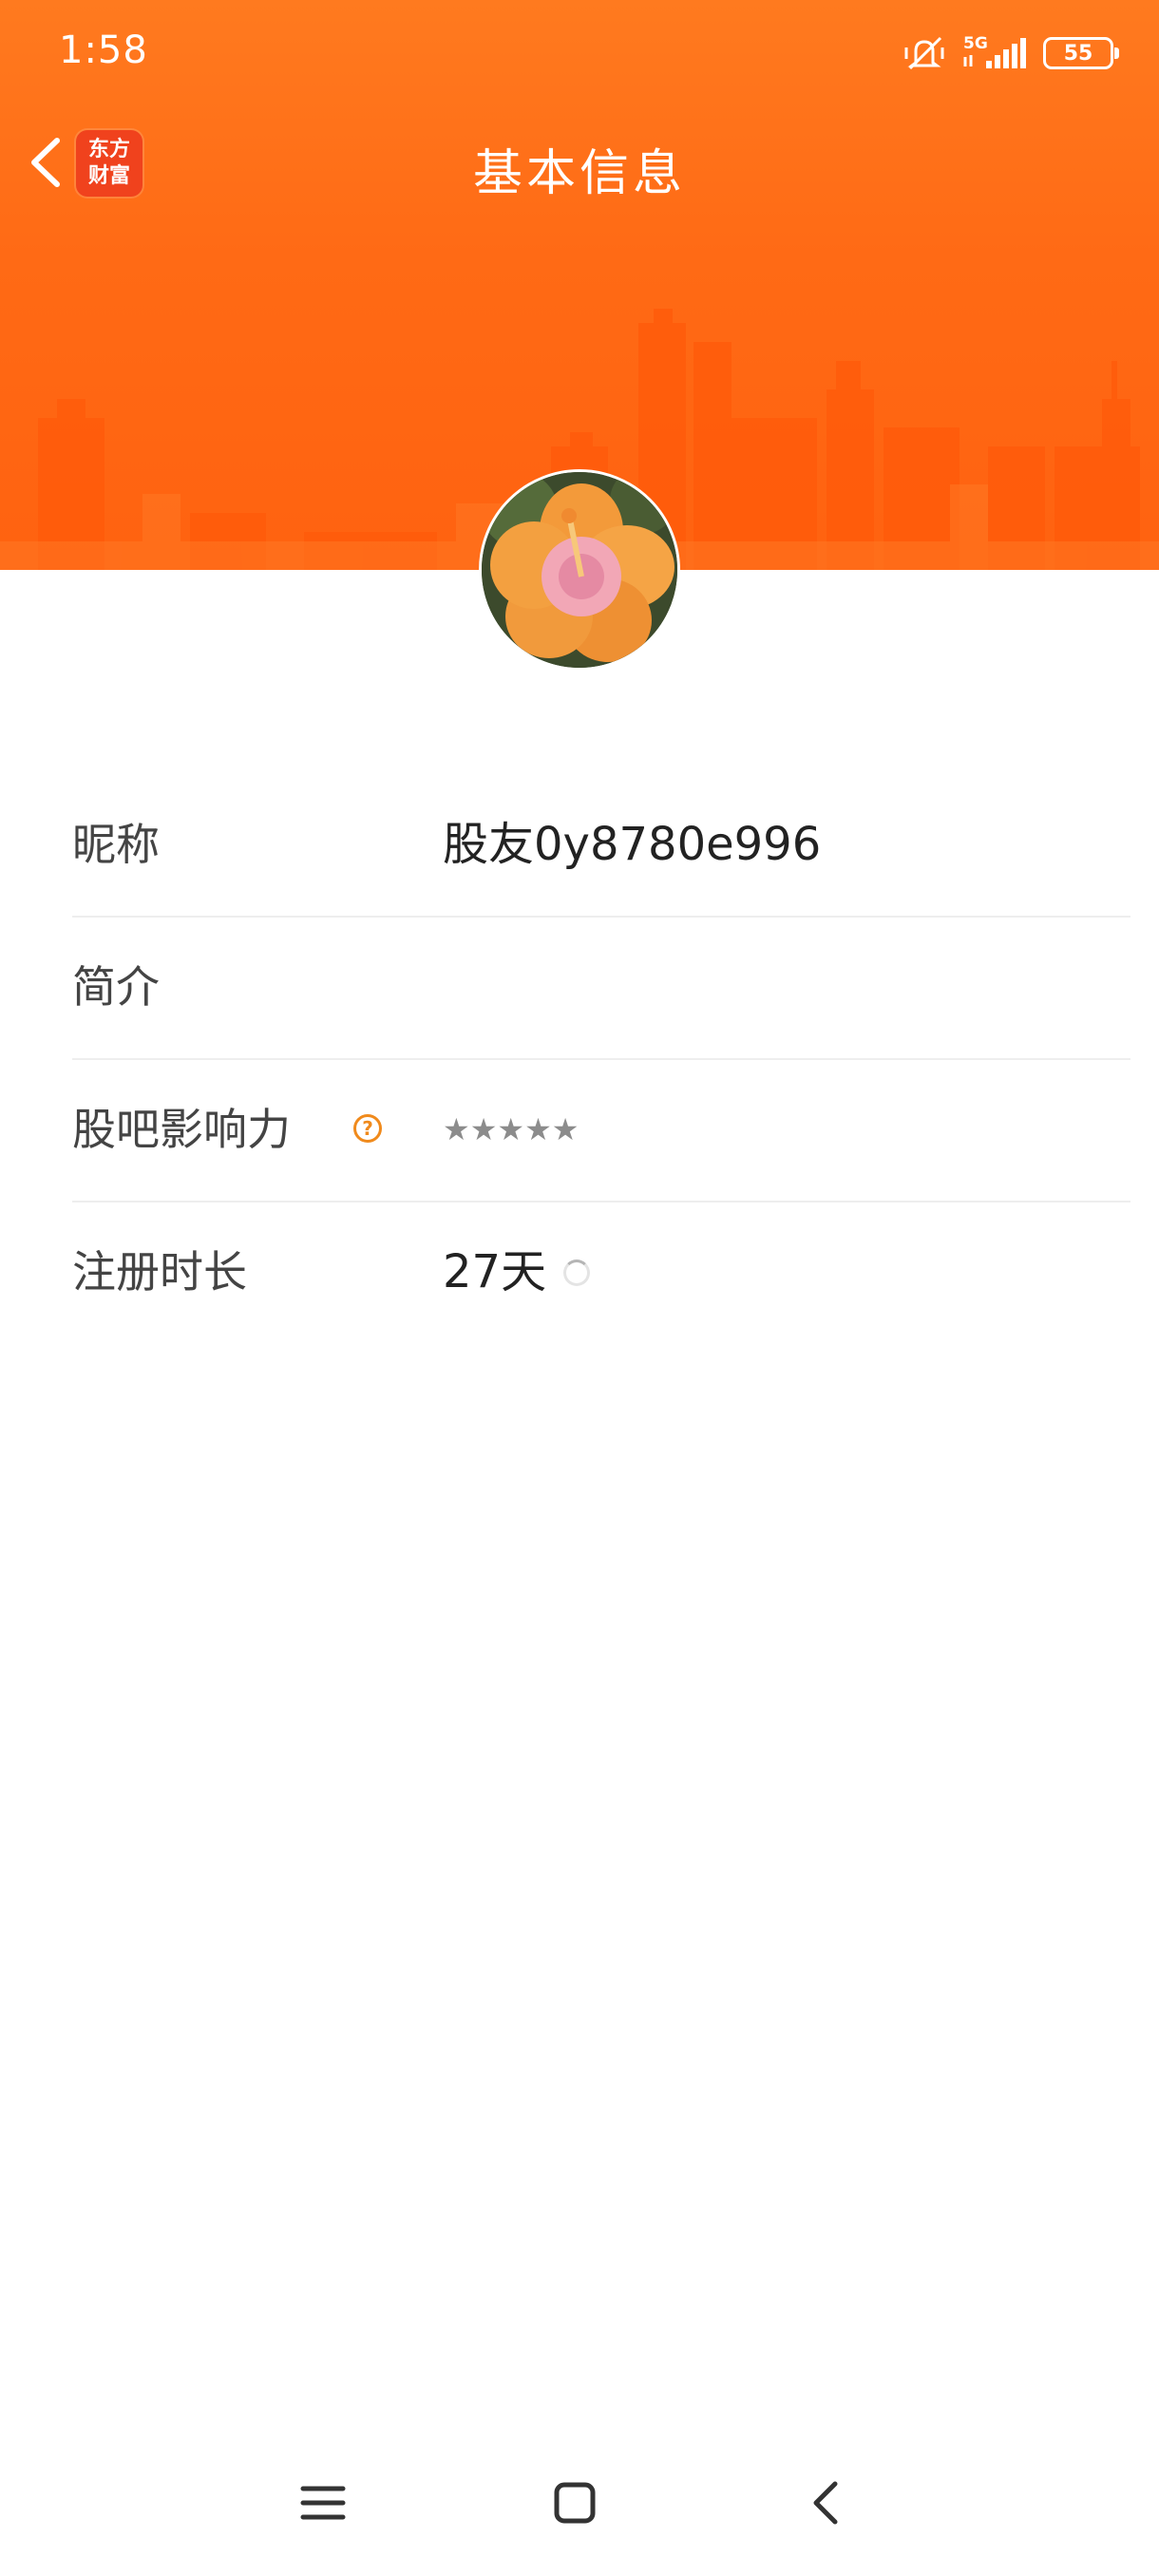 The image size is (1159, 2576). What do you see at coordinates (579, 52) in the screenshot?
I see `status-bar: 1:58 5G 55` at bounding box center [579, 52].